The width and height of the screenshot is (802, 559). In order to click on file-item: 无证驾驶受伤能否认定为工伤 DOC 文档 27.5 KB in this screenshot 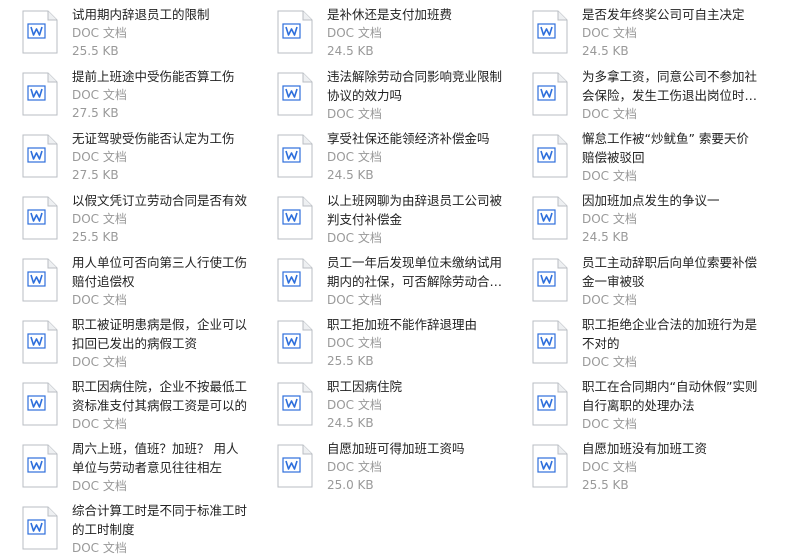, I will do `click(125, 157)`.